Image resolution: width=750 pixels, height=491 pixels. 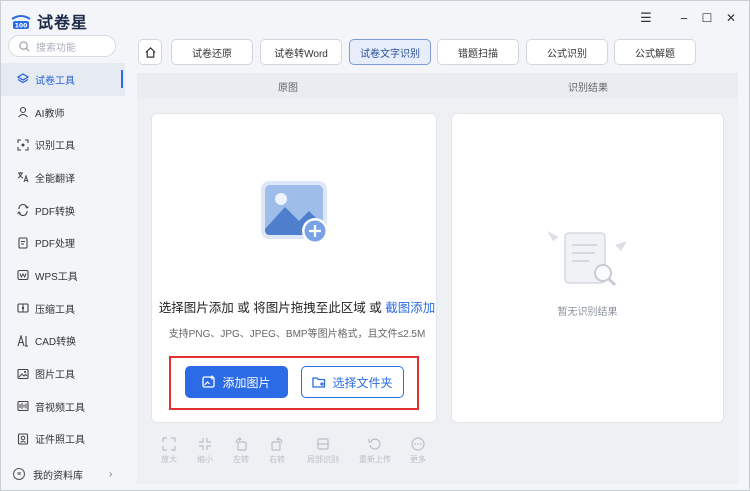 What do you see at coordinates (731, 18) in the screenshot?
I see `close-icon: ✕` at bounding box center [731, 18].